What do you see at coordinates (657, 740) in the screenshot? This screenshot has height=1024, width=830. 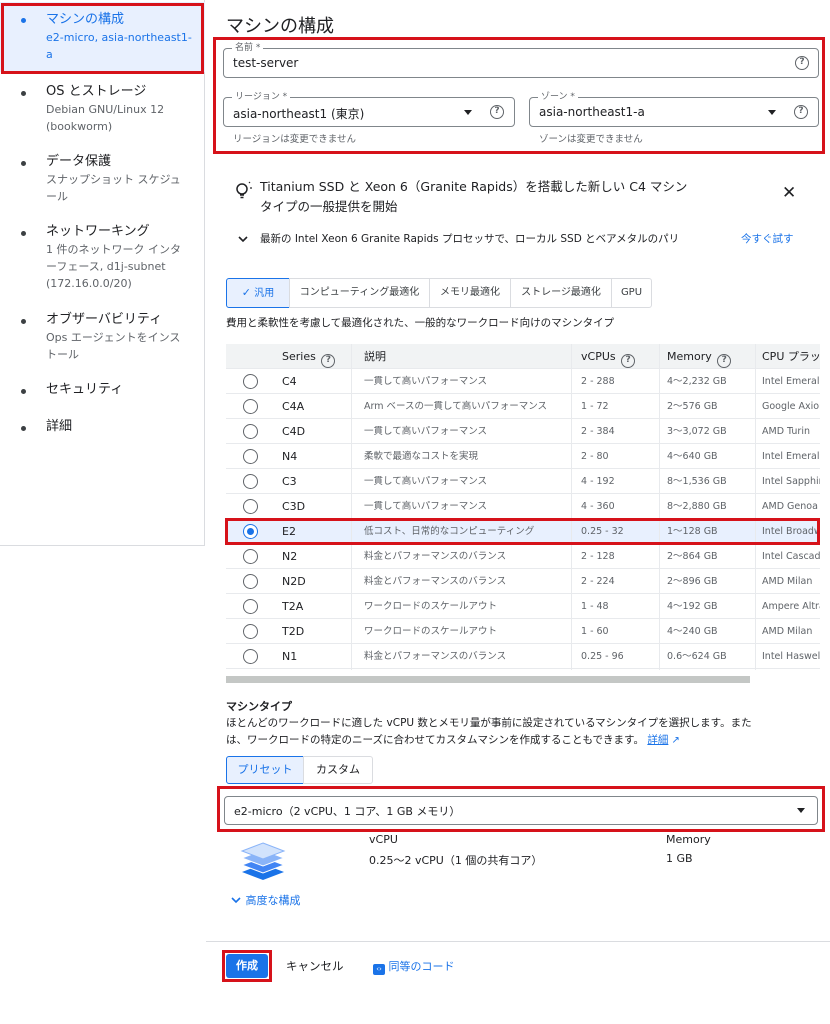 I see `details-link: 詳細` at bounding box center [657, 740].